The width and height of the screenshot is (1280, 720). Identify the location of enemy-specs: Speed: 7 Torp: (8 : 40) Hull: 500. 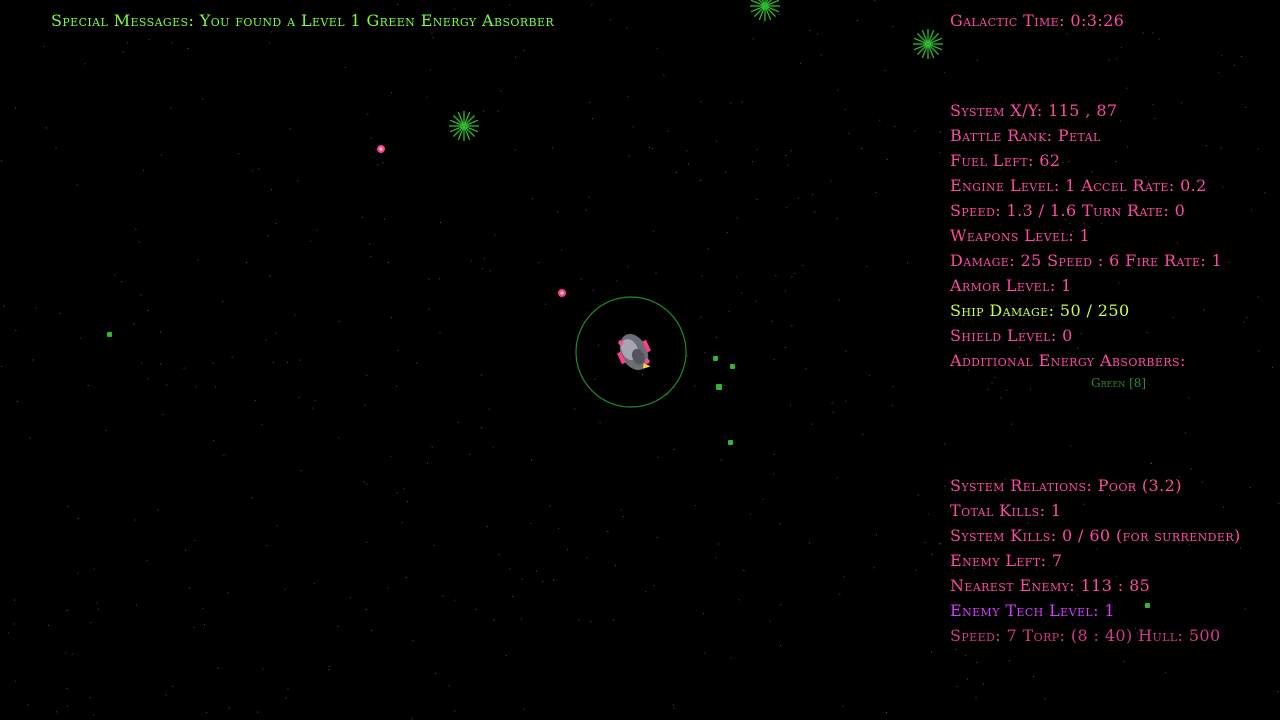
(1085, 635).